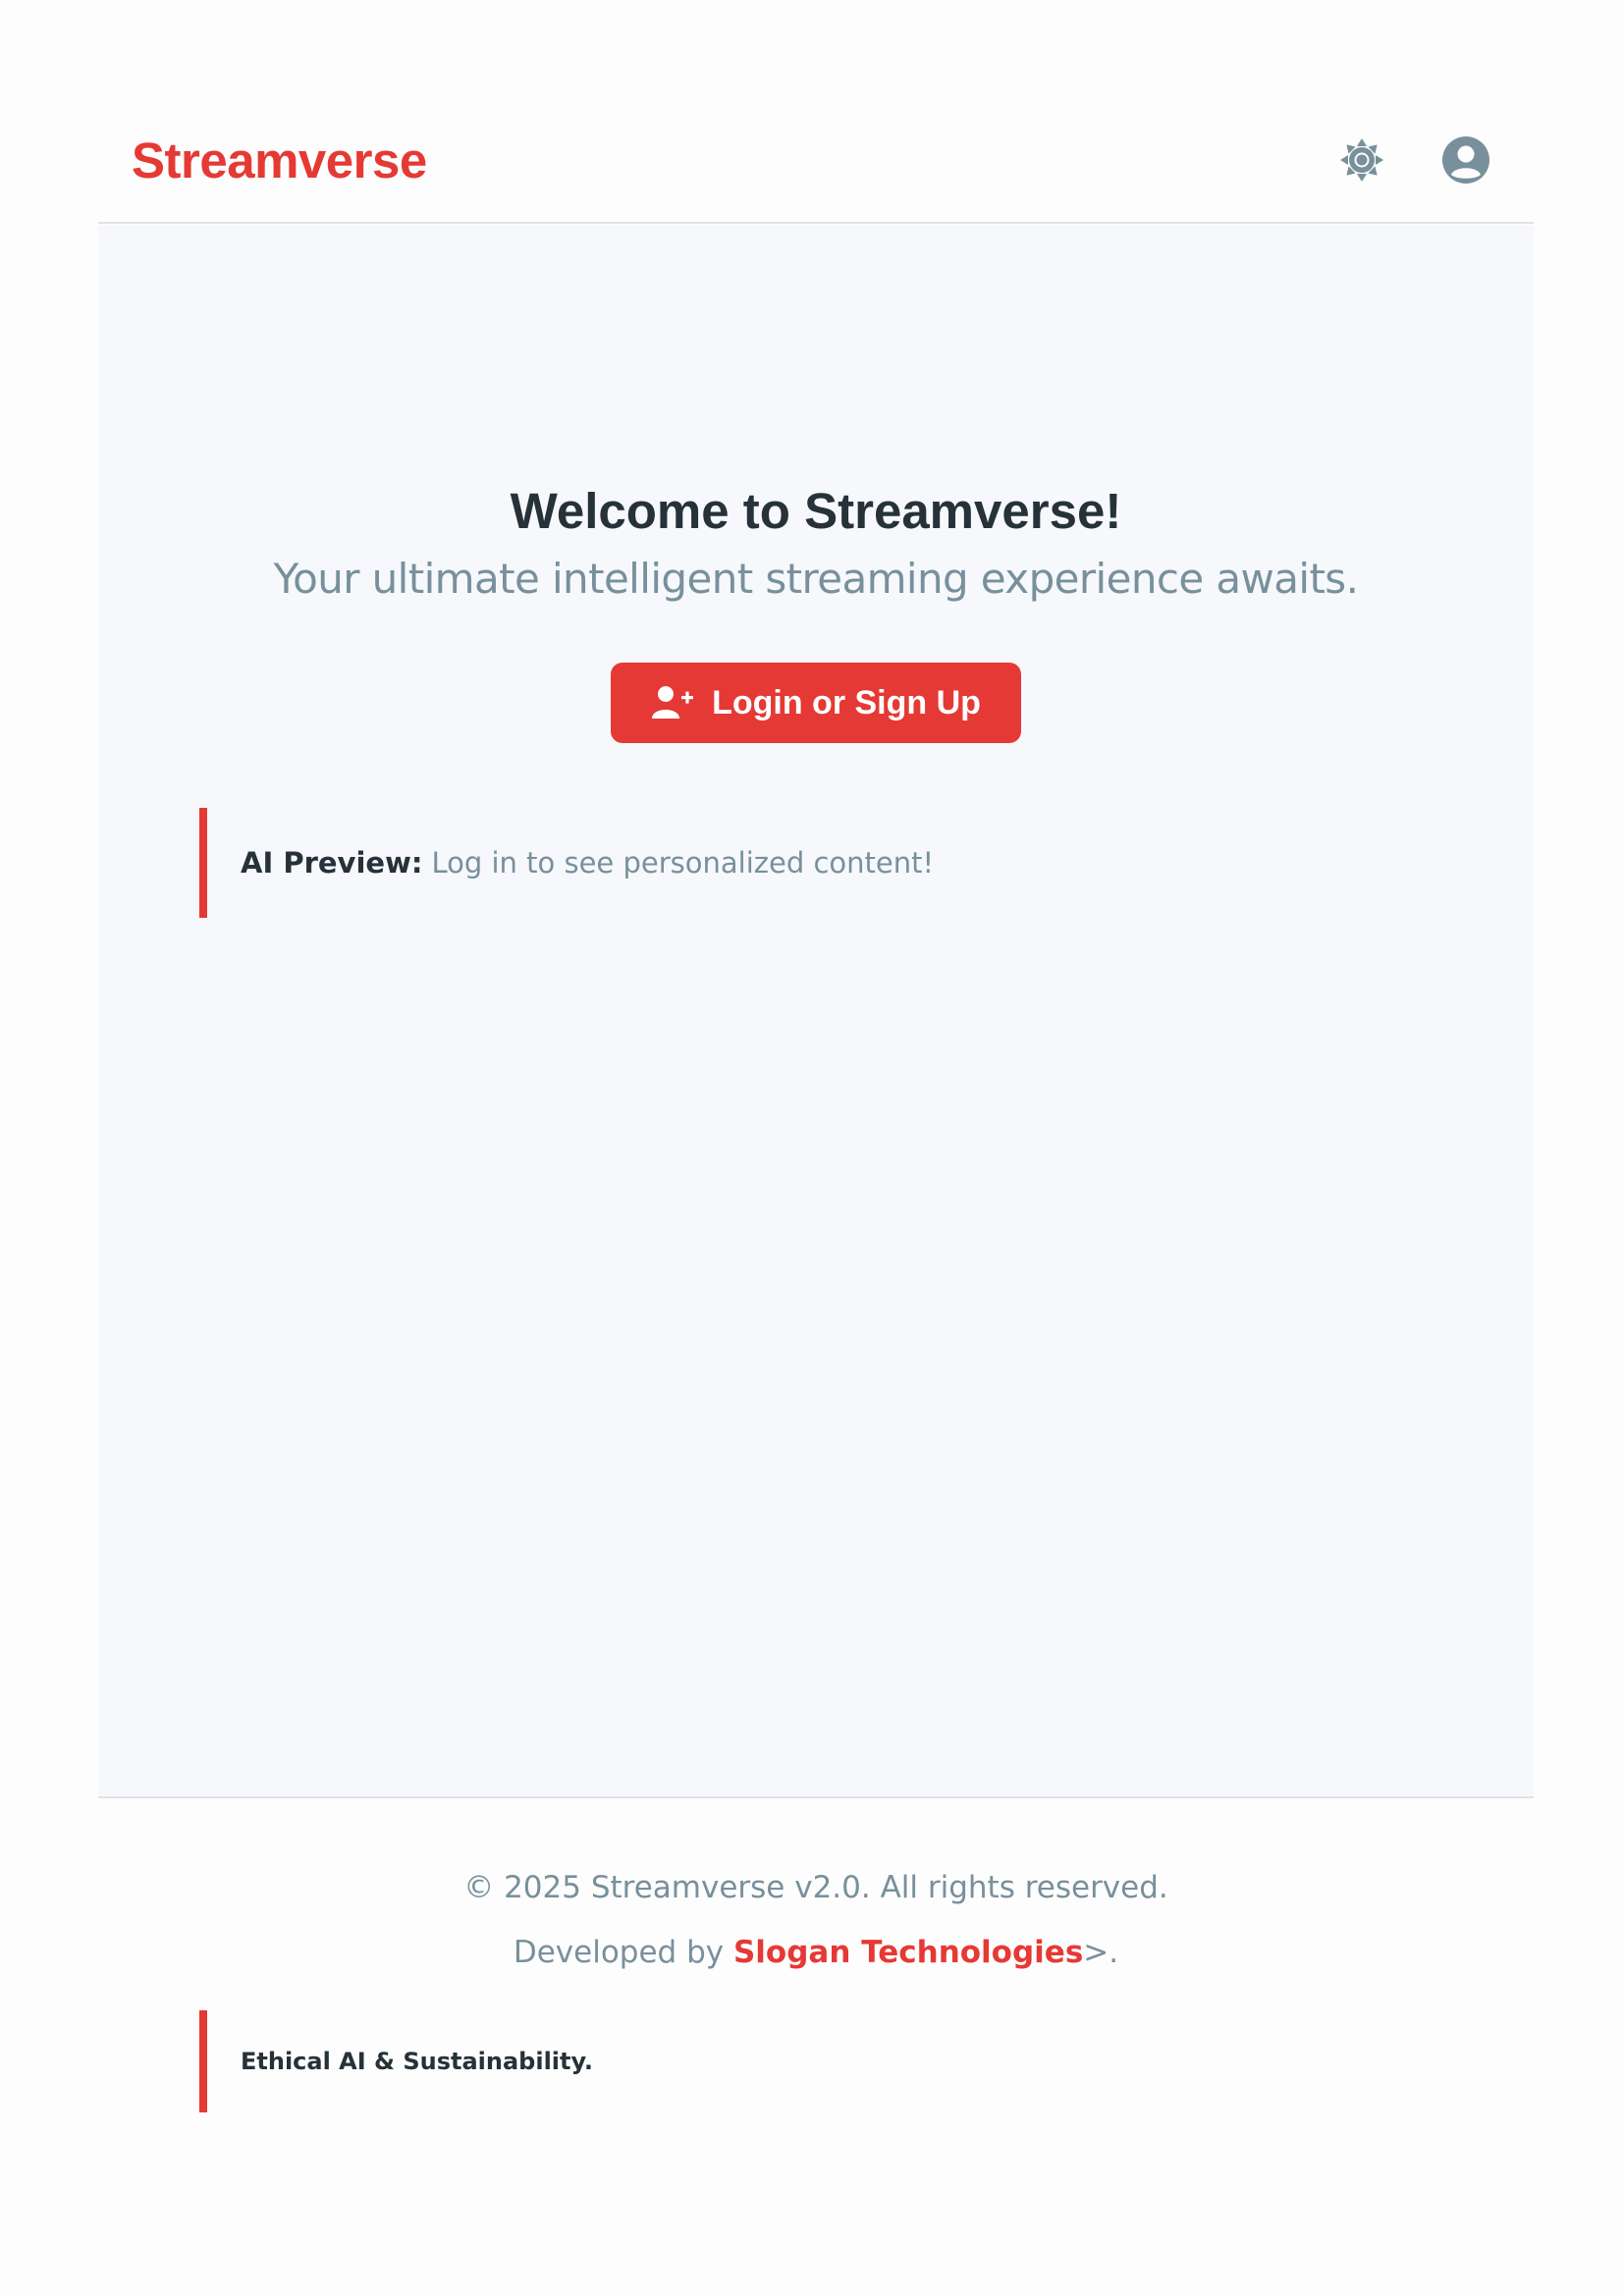 The height and width of the screenshot is (2296, 1623). I want to click on welcome-title: Welcome to Streamverse!, so click(816, 511).